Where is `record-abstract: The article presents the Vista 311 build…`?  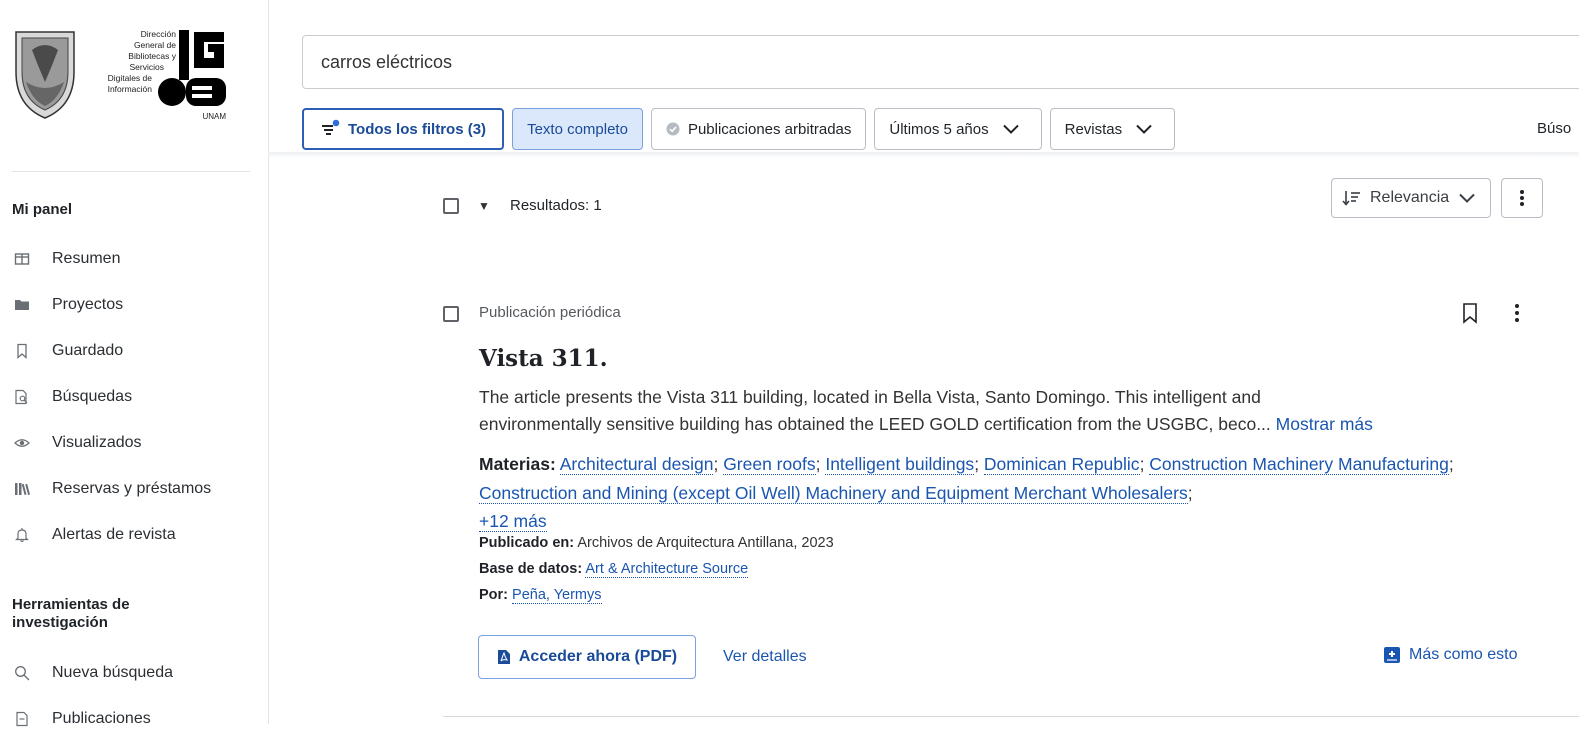
record-abstract: The article presents the Vista 311 build… is located at coordinates (979, 411).